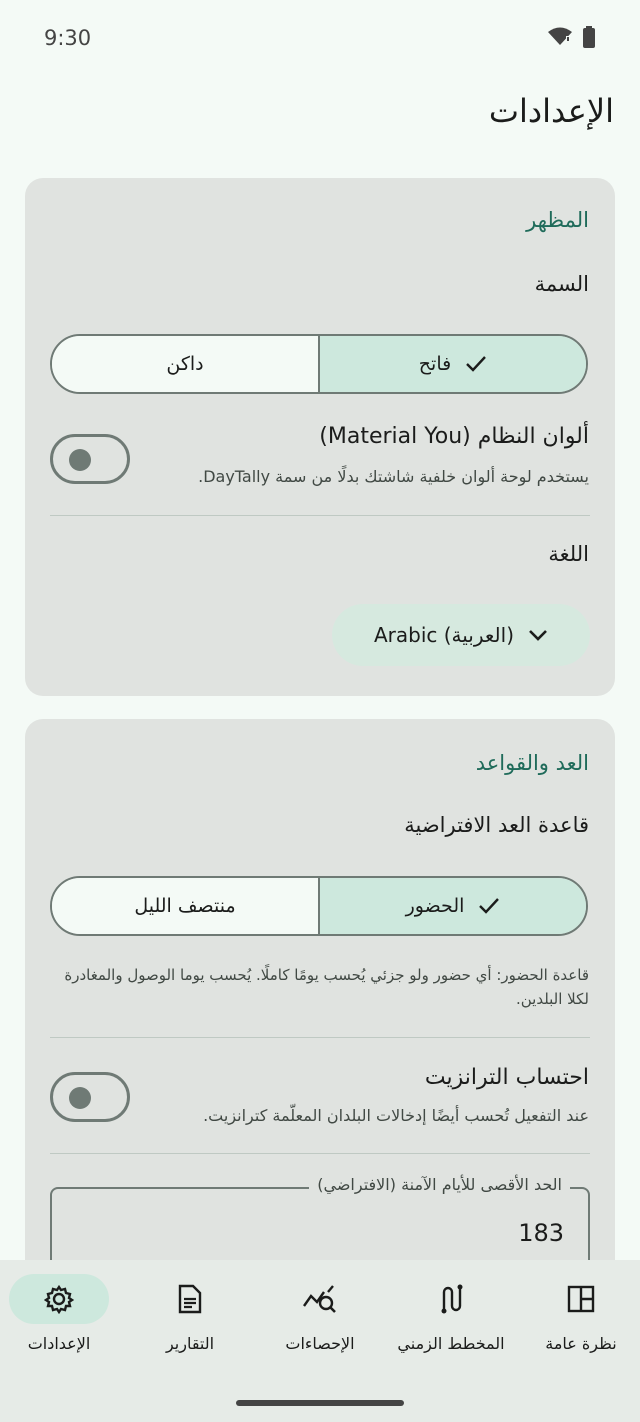 This screenshot has width=640, height=1422. I want to click on query-stats-icon, so click(319, 1299).